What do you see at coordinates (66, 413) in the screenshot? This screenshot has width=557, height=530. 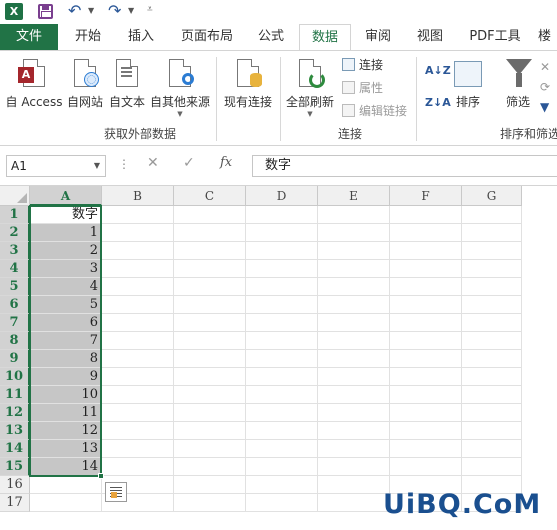 I see `cell-a12: 11` at bounding box center [66, 413].